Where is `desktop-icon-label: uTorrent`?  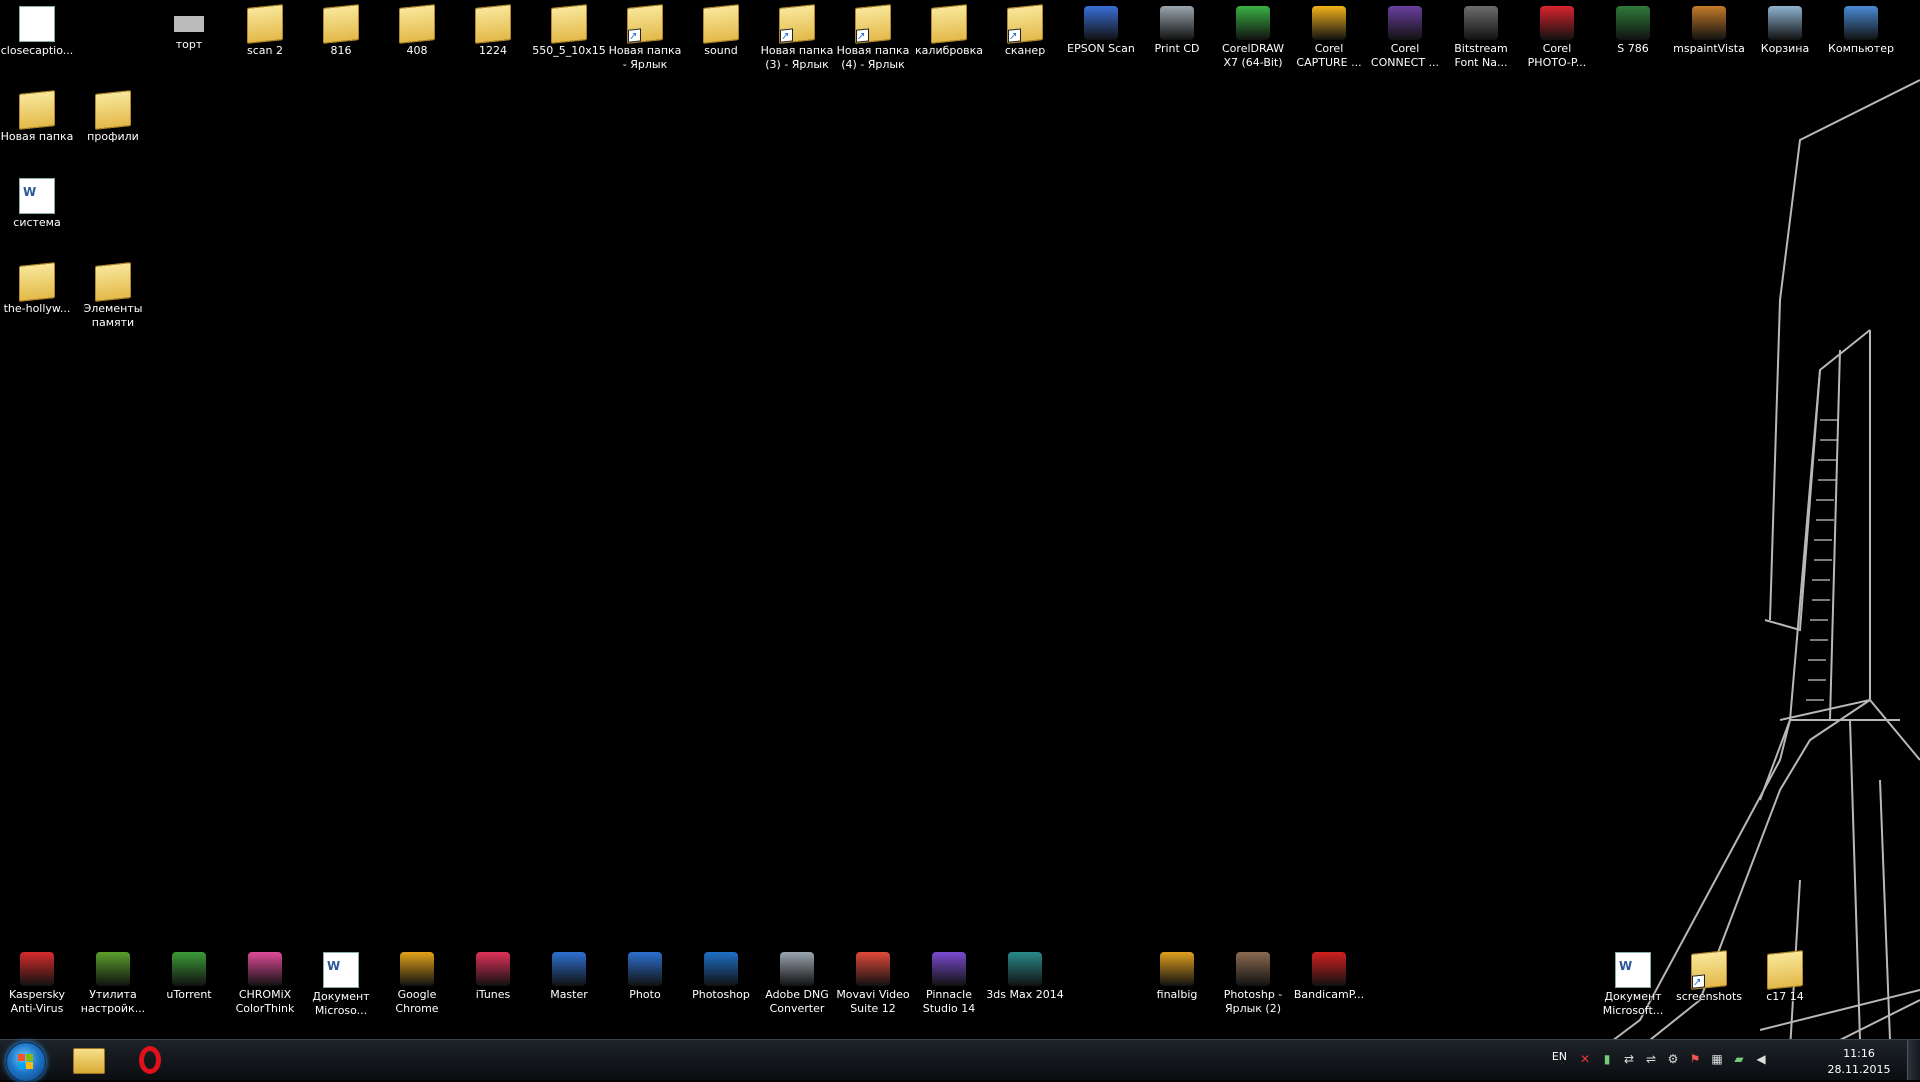 desktop-icon-label: uTorrent is located at coordinates (189, 994).